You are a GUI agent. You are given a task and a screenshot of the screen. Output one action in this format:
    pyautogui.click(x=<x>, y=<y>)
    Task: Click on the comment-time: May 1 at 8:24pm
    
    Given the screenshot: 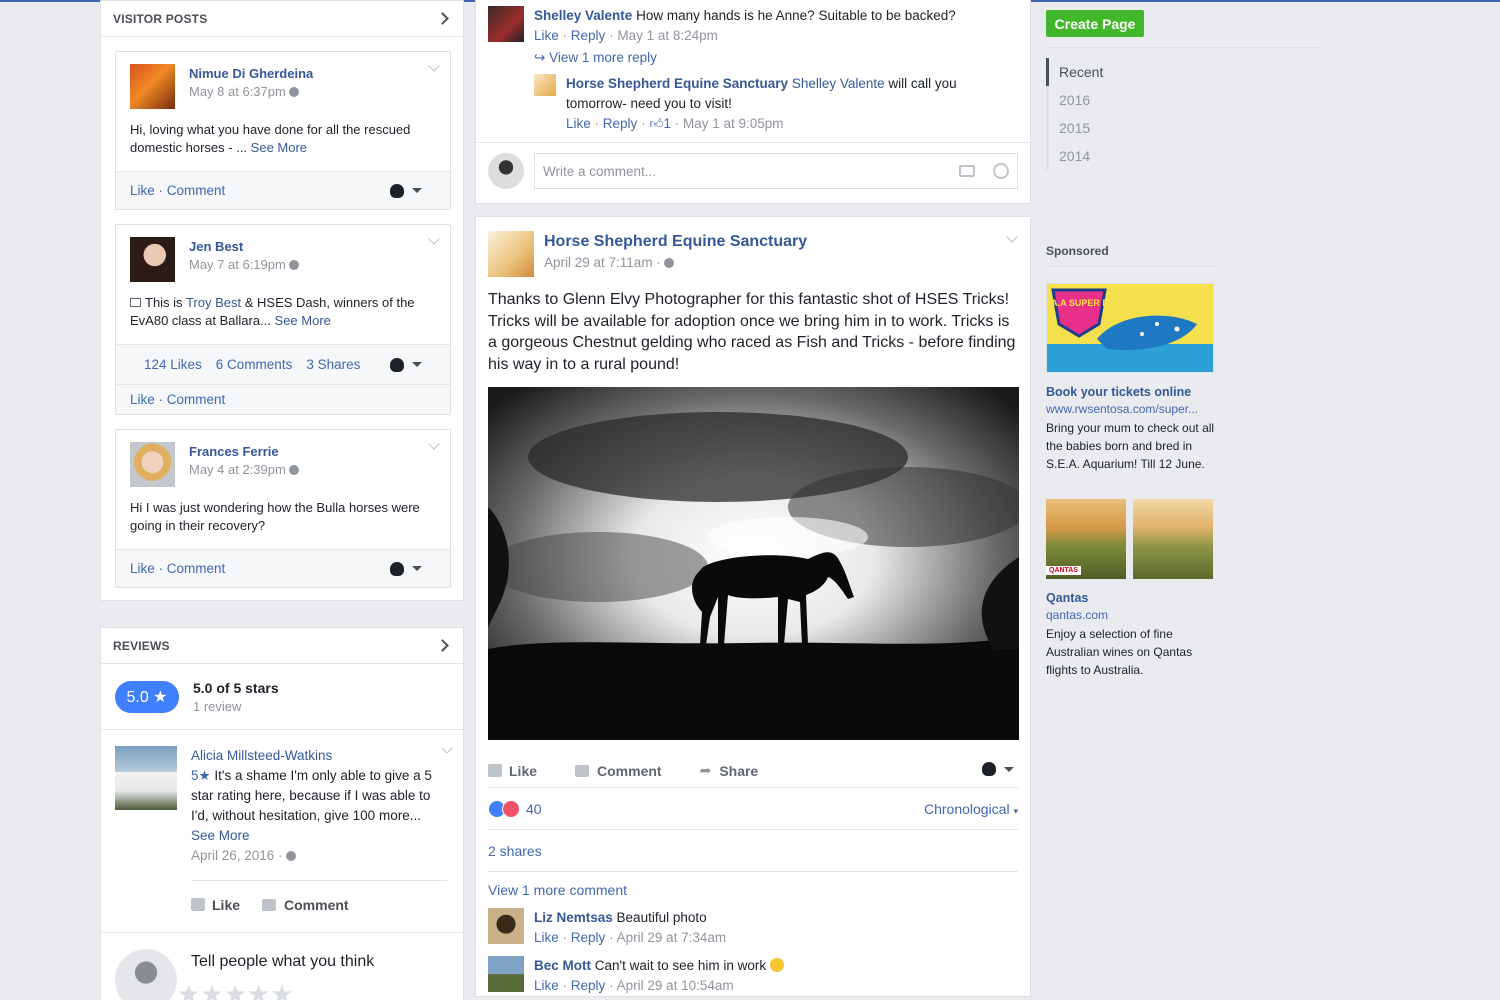 What is the action you would take?
    pyautogui.click(x=667, y=35)
    